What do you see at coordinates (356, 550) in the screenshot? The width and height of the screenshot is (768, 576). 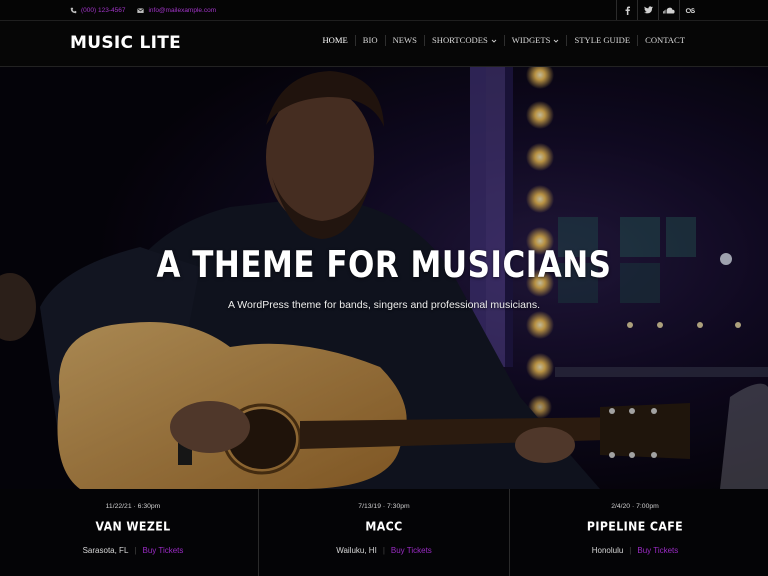 I see `event-city: Wailuku, HI` at bounding box center [356, 550].